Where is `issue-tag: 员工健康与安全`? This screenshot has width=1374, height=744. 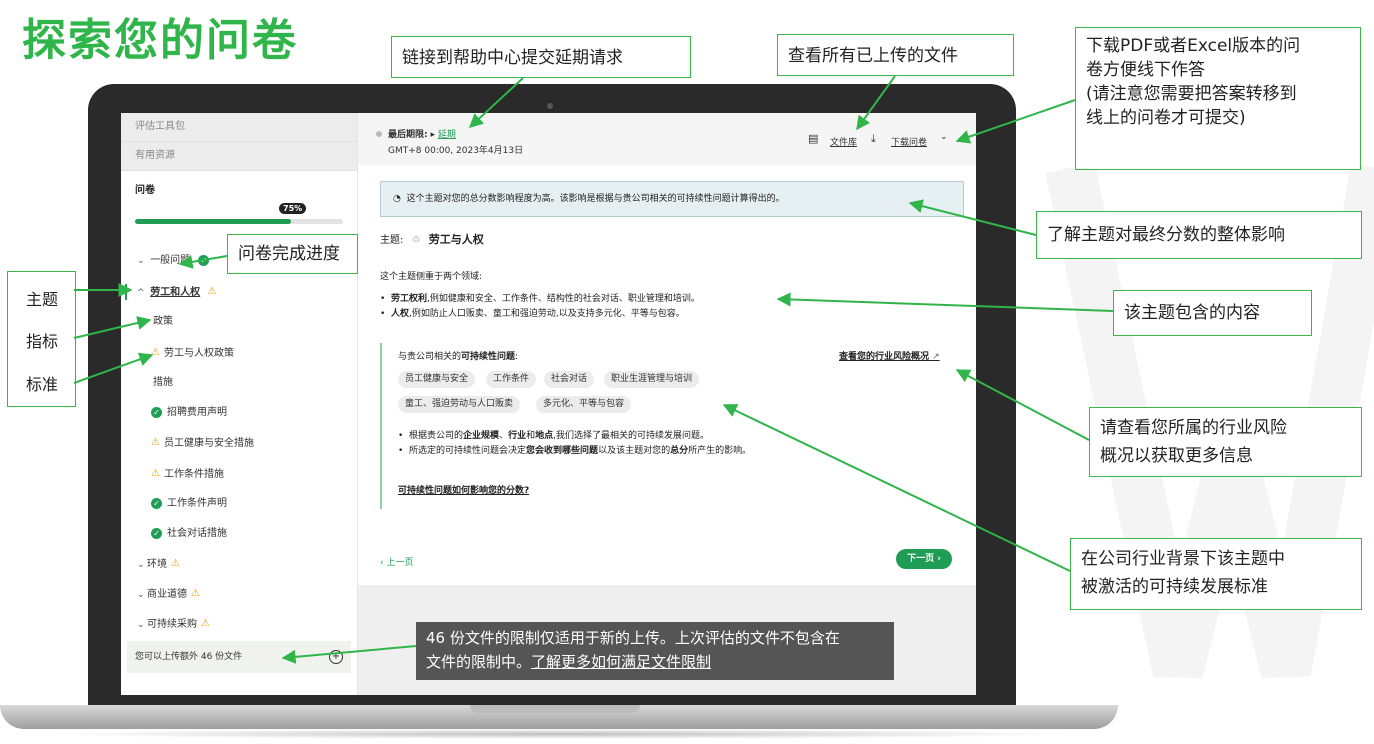
issue-tag: 员工健康与安全 is located at coordinates (437, 379).